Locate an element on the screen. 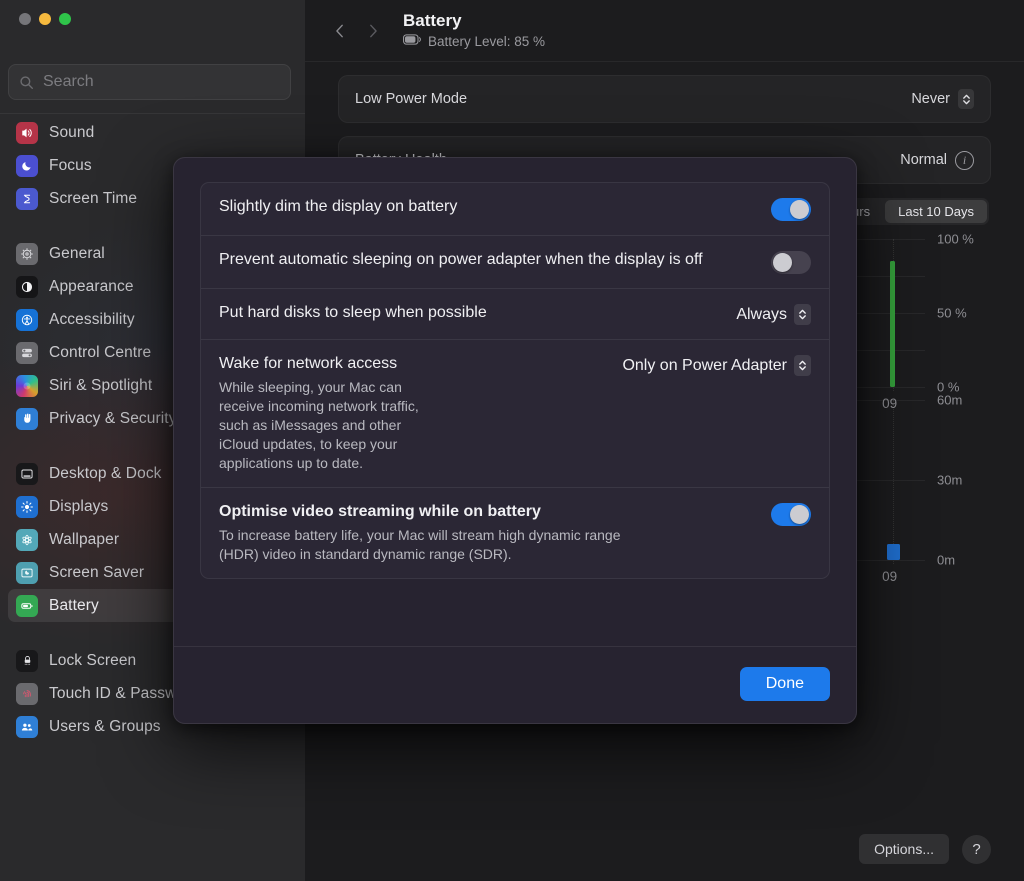 The width and height of the screenshot is (1024, 881). users-groups-icon is located at coordinates (27, 726).